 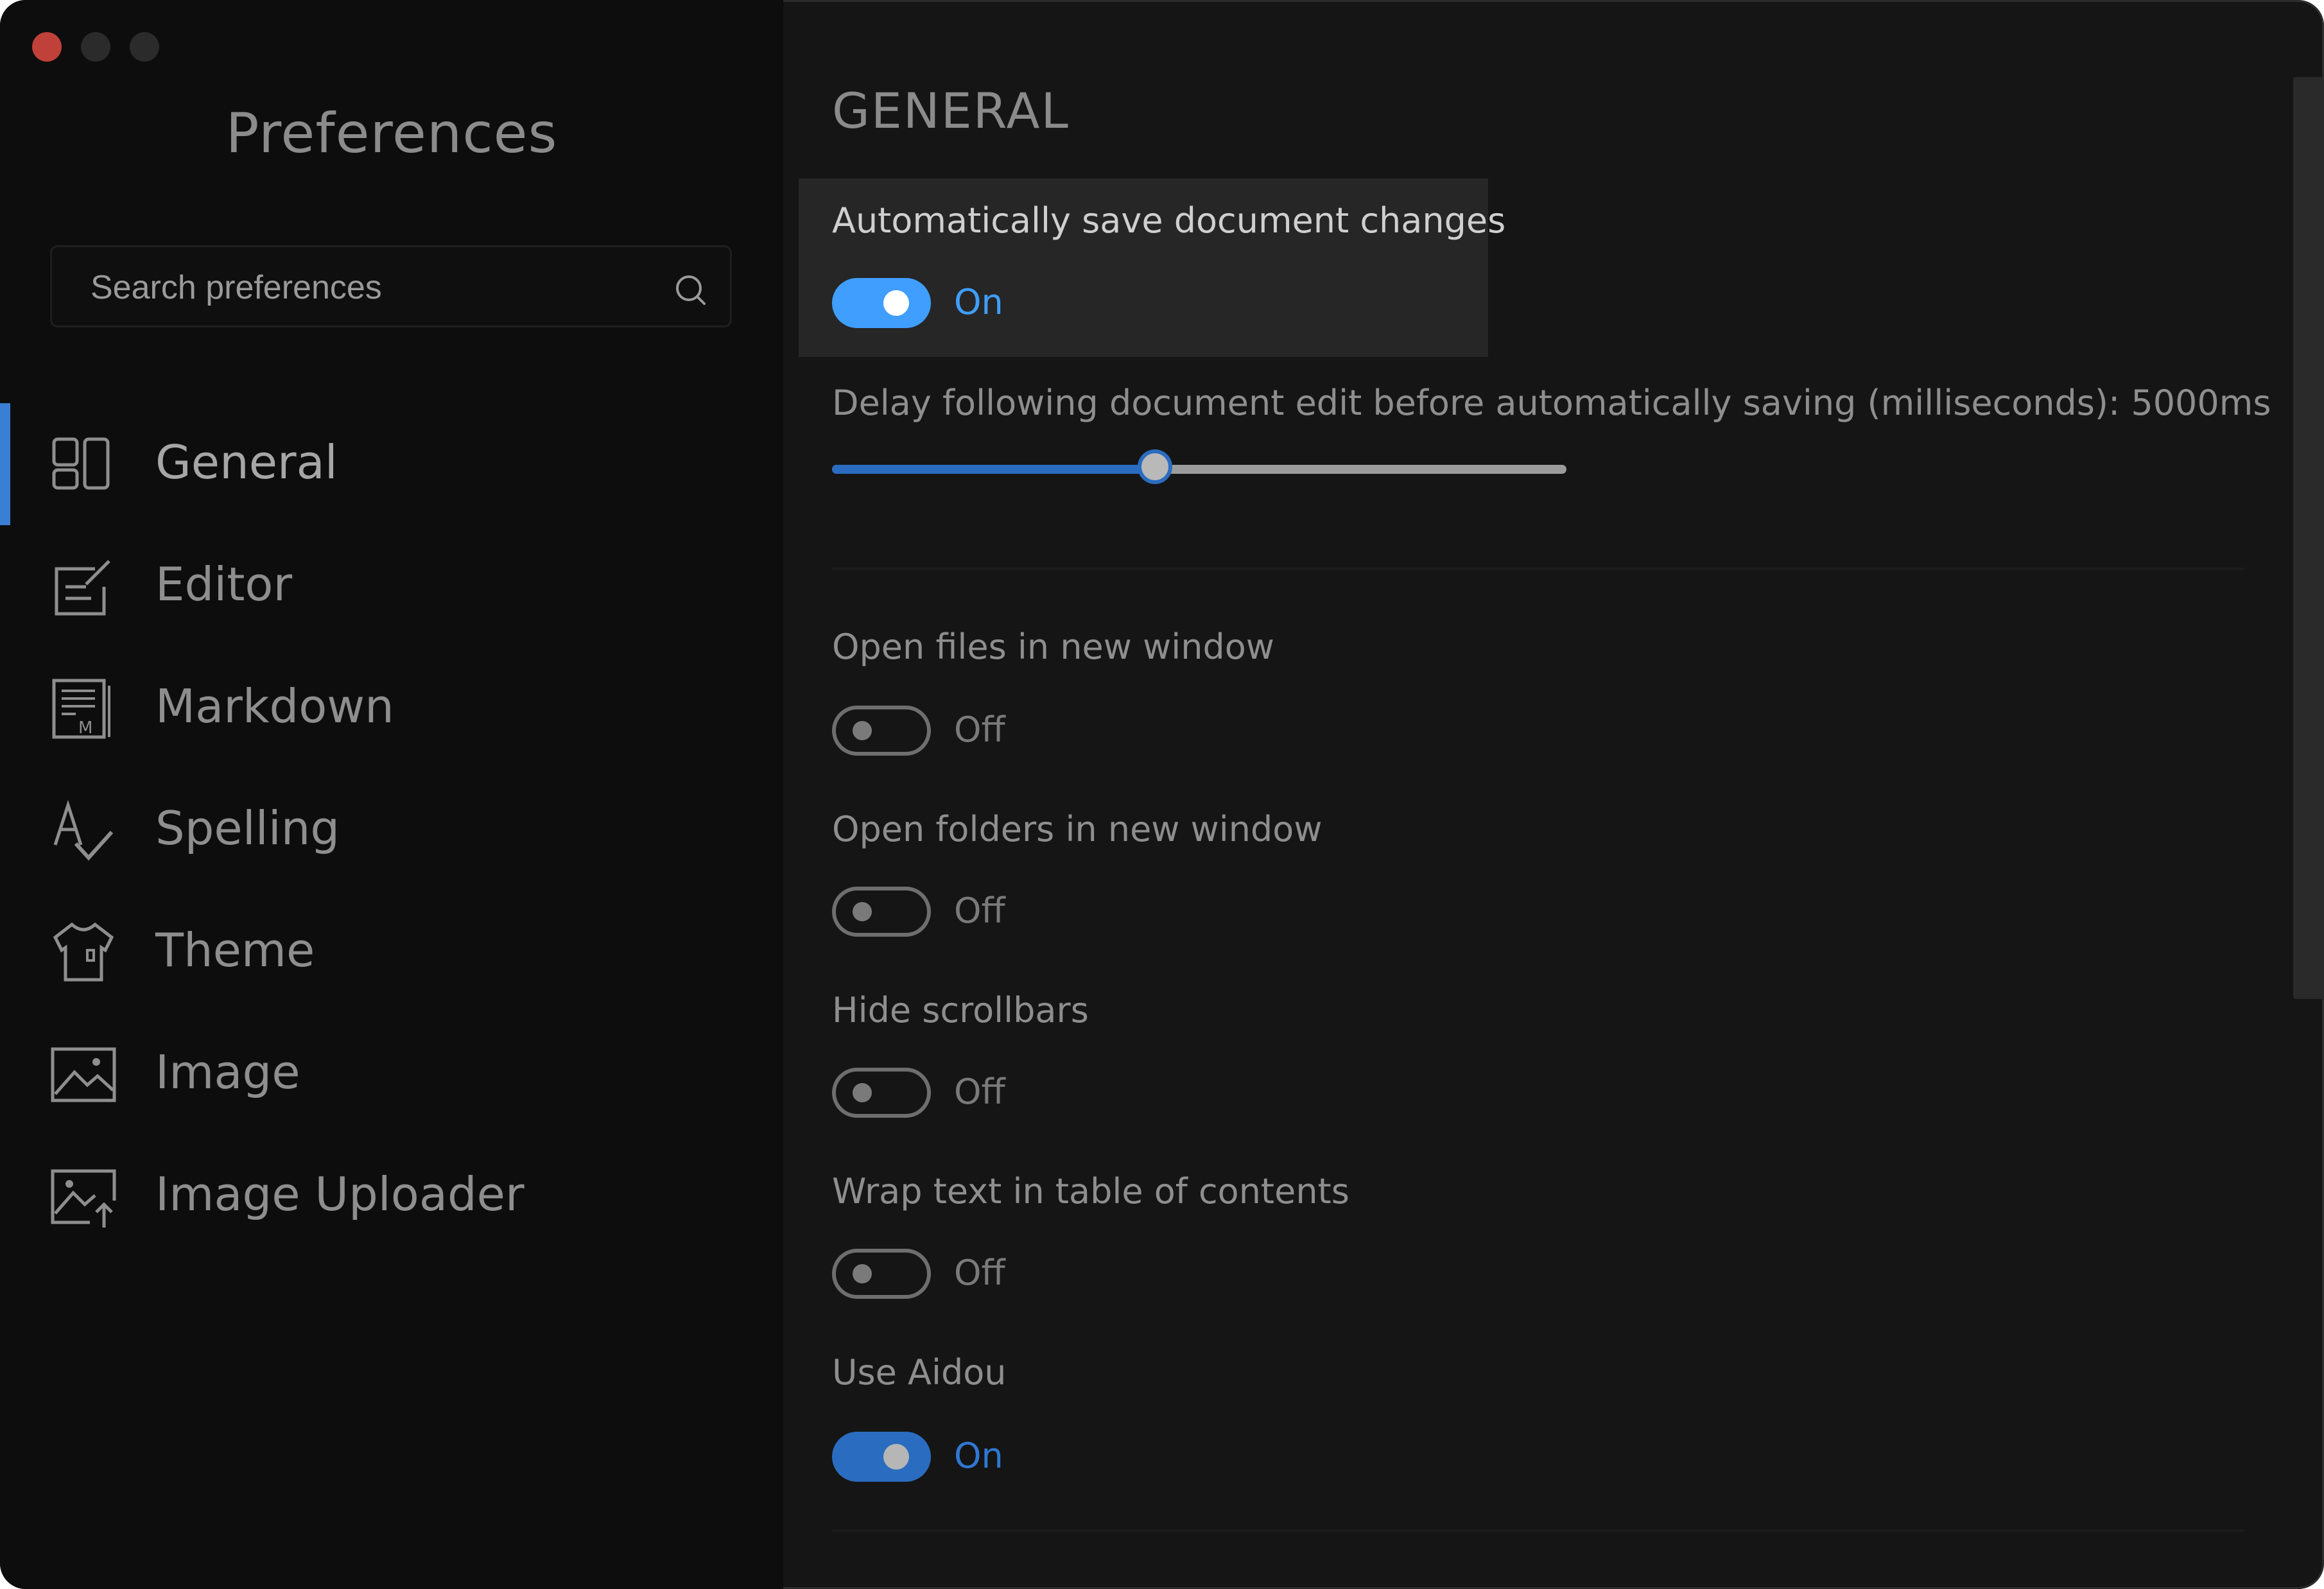 I want to click on open-files-new-window-label: Open files in new window, so click(x=1053, y=647).